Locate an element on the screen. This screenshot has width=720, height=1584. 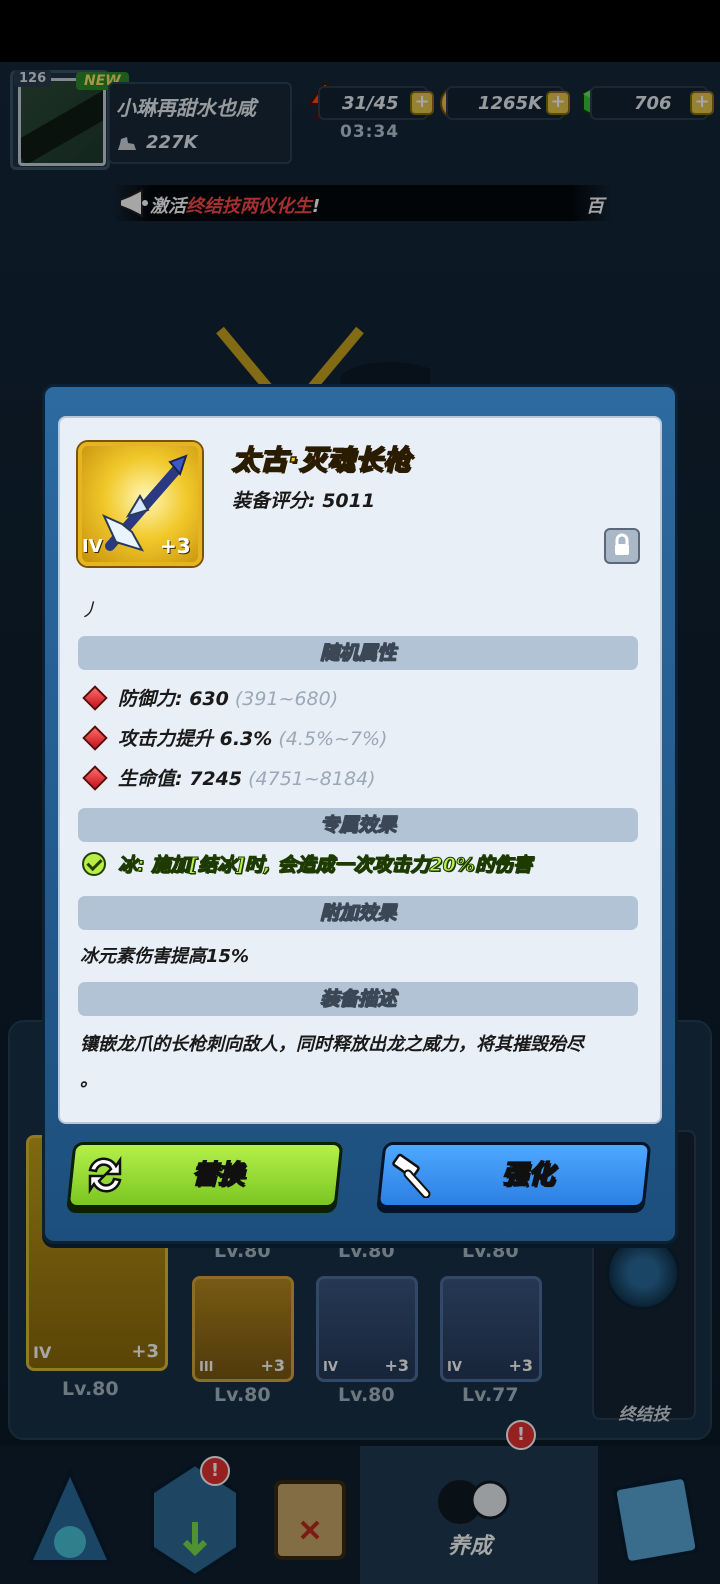
lock-button is located at coordinates (622, 546).